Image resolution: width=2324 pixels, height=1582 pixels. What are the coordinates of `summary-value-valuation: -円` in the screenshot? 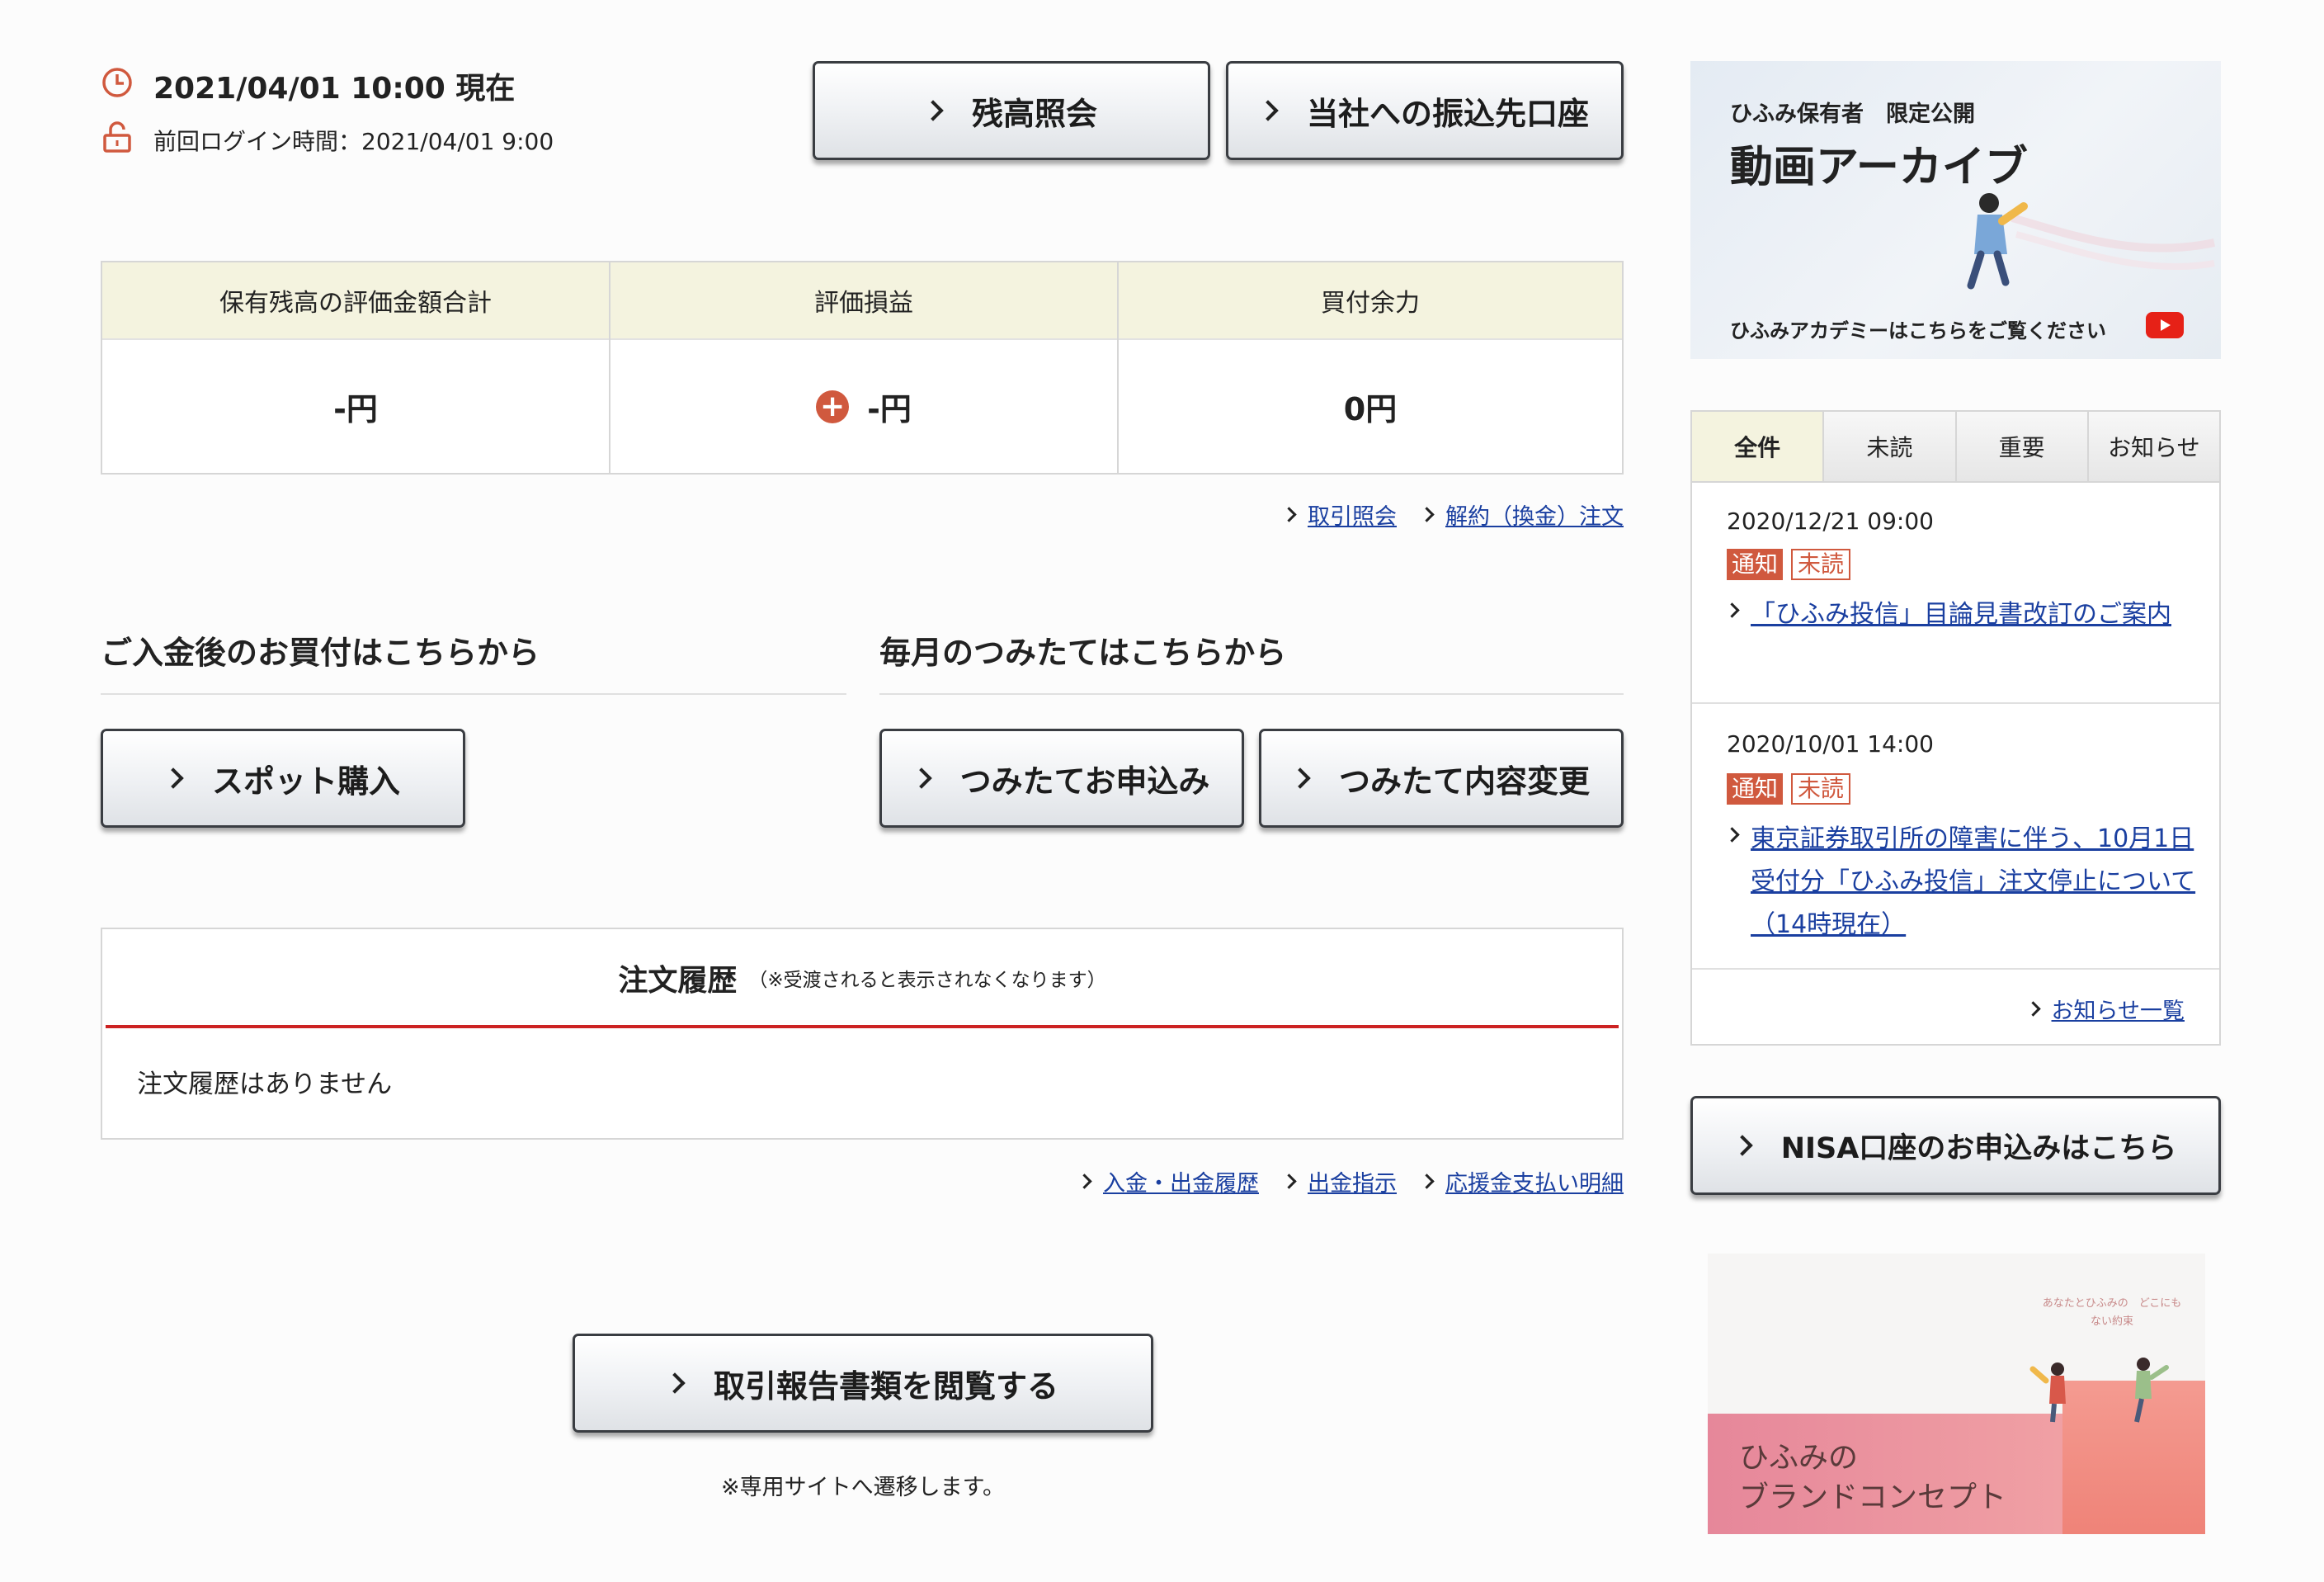 It's located at (355, 409).